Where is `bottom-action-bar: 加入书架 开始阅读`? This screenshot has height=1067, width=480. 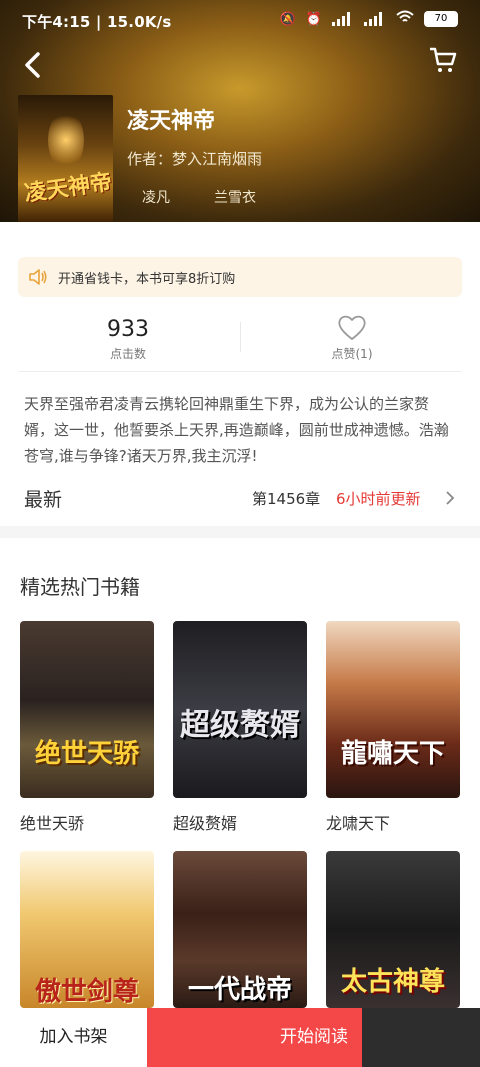
bottom-action-bar: 加入书架 开始阅读 is located at coordinates (240, 1037).